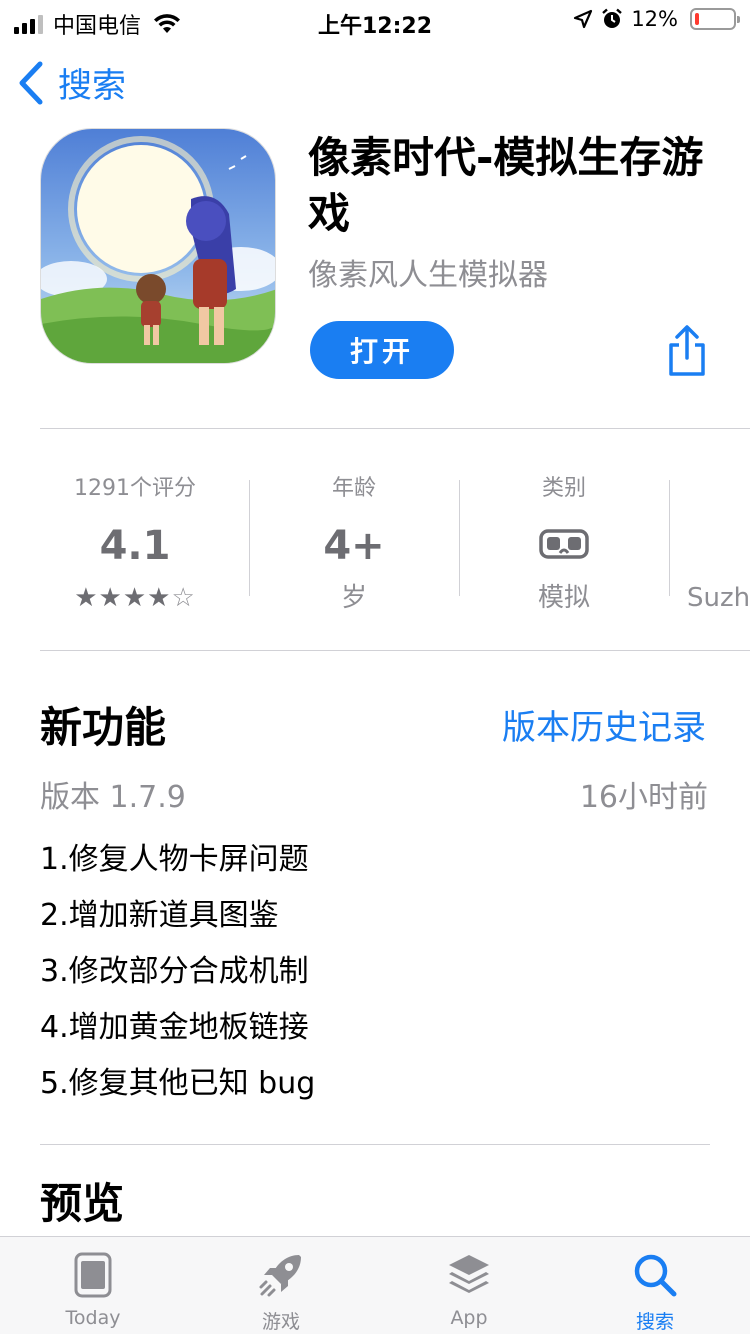  I want to click on release-note: 5.修复其他已知 bug, so click(178, 1083).